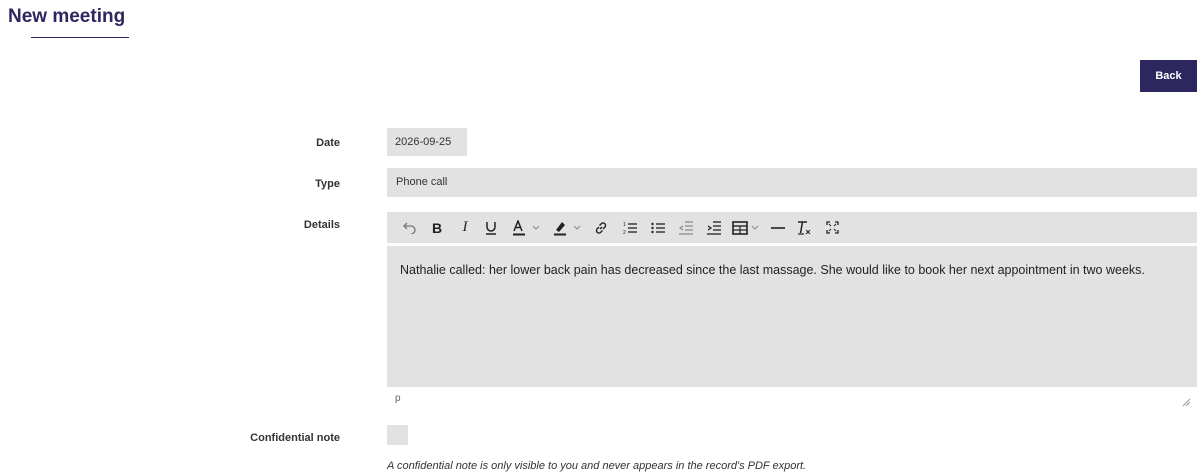 Image resolution: width=1200 pixels, height=476 pixels. Describe the element at coordinates (804, 227) in the screenshot. I see `clear-formatting-icon` at that location.